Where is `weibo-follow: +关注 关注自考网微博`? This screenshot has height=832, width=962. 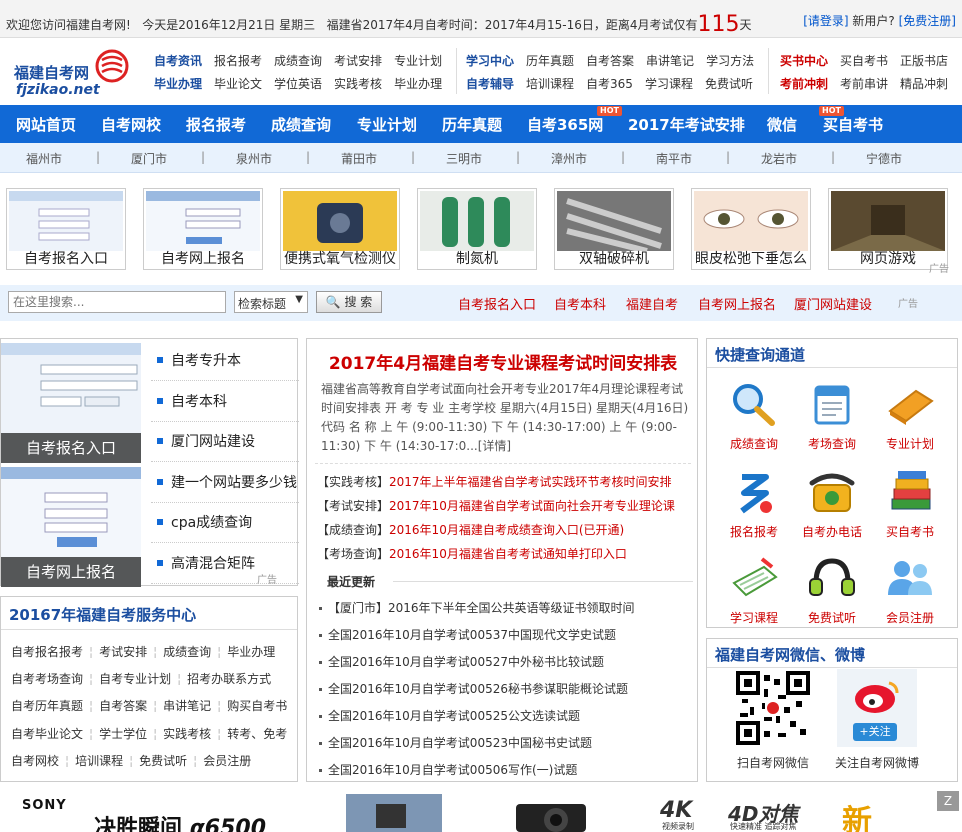
weibo-follow: +关注 关注自考网微博 is located at coordinates (877, 720).